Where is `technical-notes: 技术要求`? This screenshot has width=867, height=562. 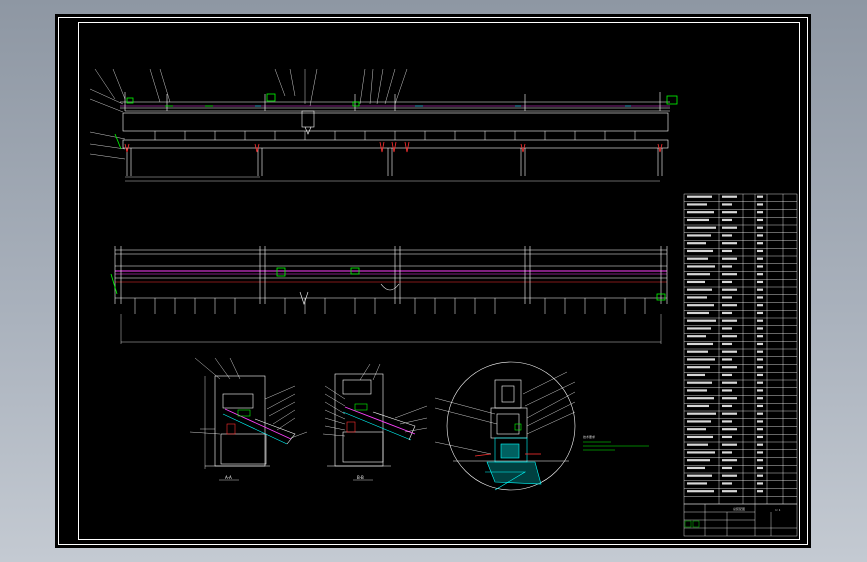 technical-notes: 技术要求 is located at coordinates (616, 442).